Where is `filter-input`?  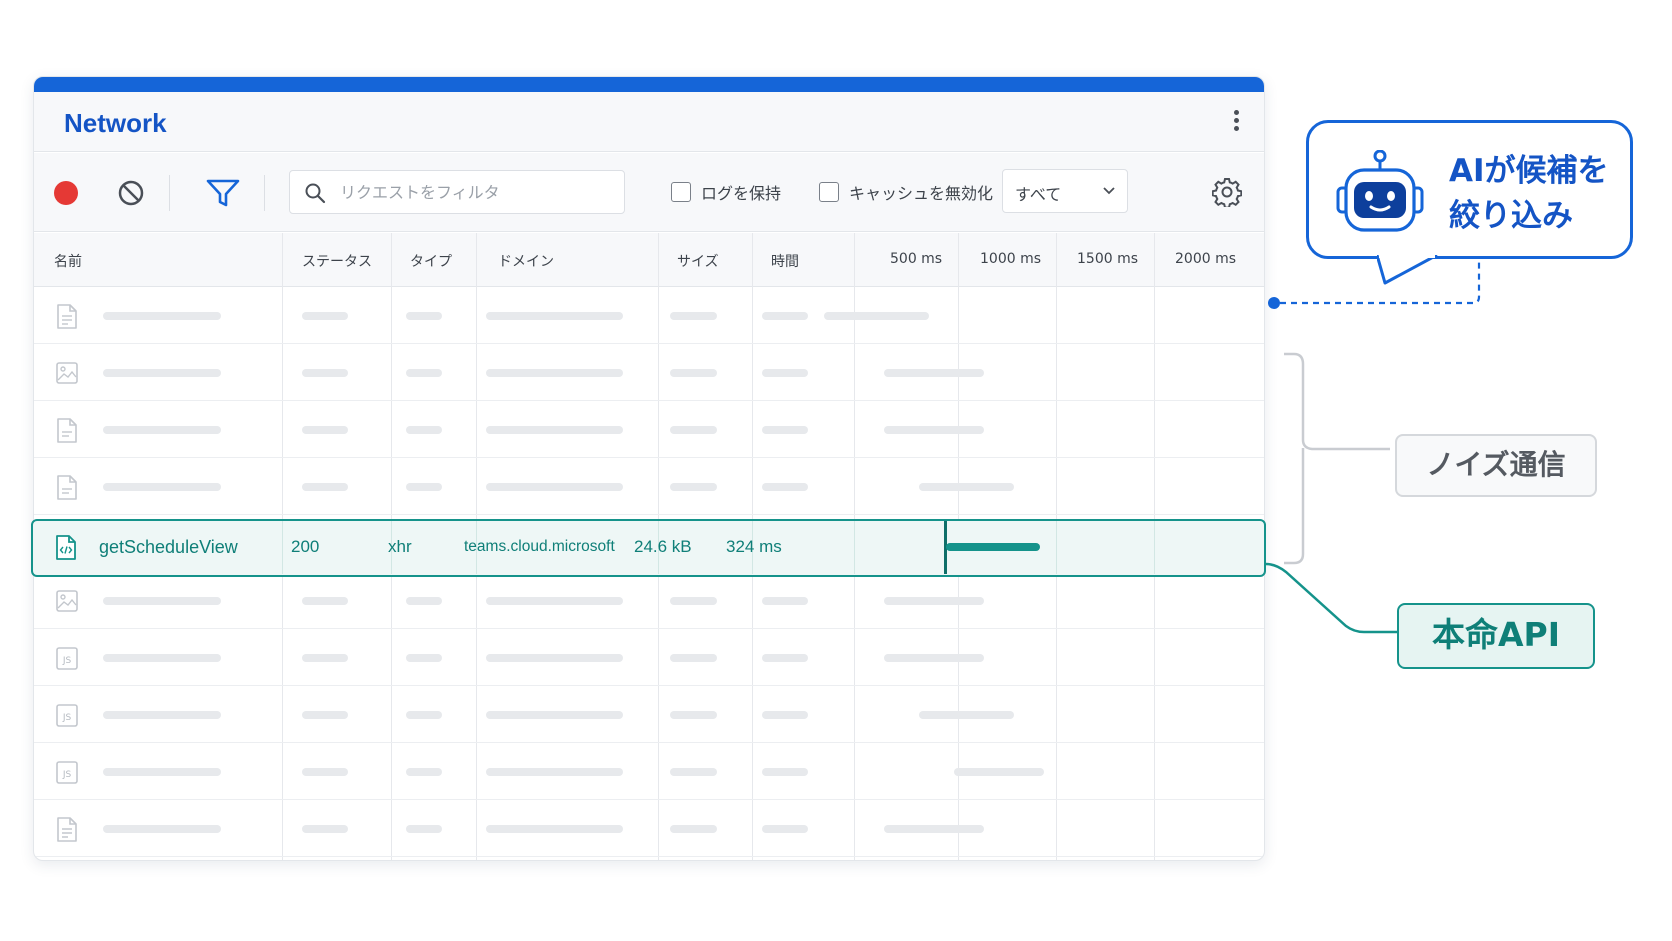 filter-input is located at coordinates (475, 192).